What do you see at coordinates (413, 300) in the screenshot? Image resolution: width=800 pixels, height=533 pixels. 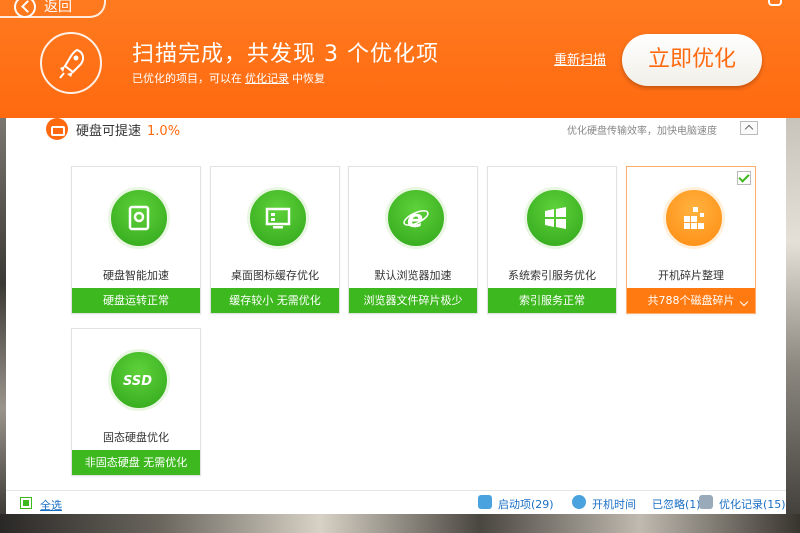 I see `card-status: 浏览器文件碎片极少` at bounding box center [413, 300].